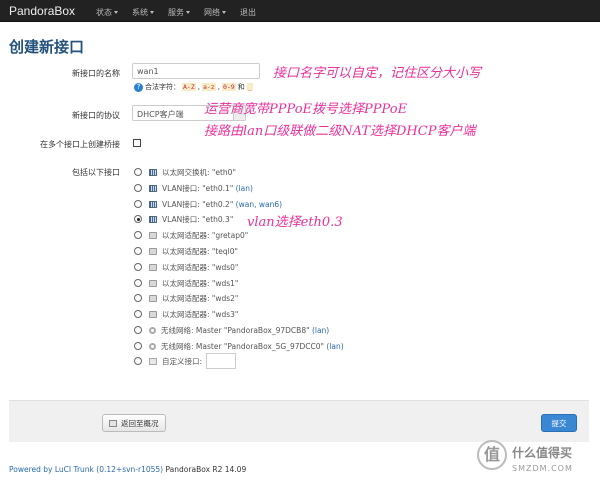 The height and width of the screenshot is (486, 600). I want to click on interface-option: VLAN接口: "eth0.1" (lan), so click(193, 188).